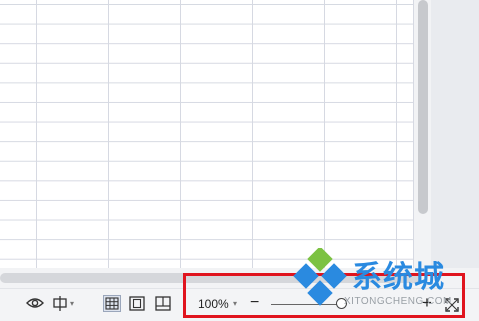 Image resolution: width=479 pixels, height=321 pixels. Describe the element at coordinates (423, 107) in the screenshot. I see `vertical-scrollbar-thumb` at that location.